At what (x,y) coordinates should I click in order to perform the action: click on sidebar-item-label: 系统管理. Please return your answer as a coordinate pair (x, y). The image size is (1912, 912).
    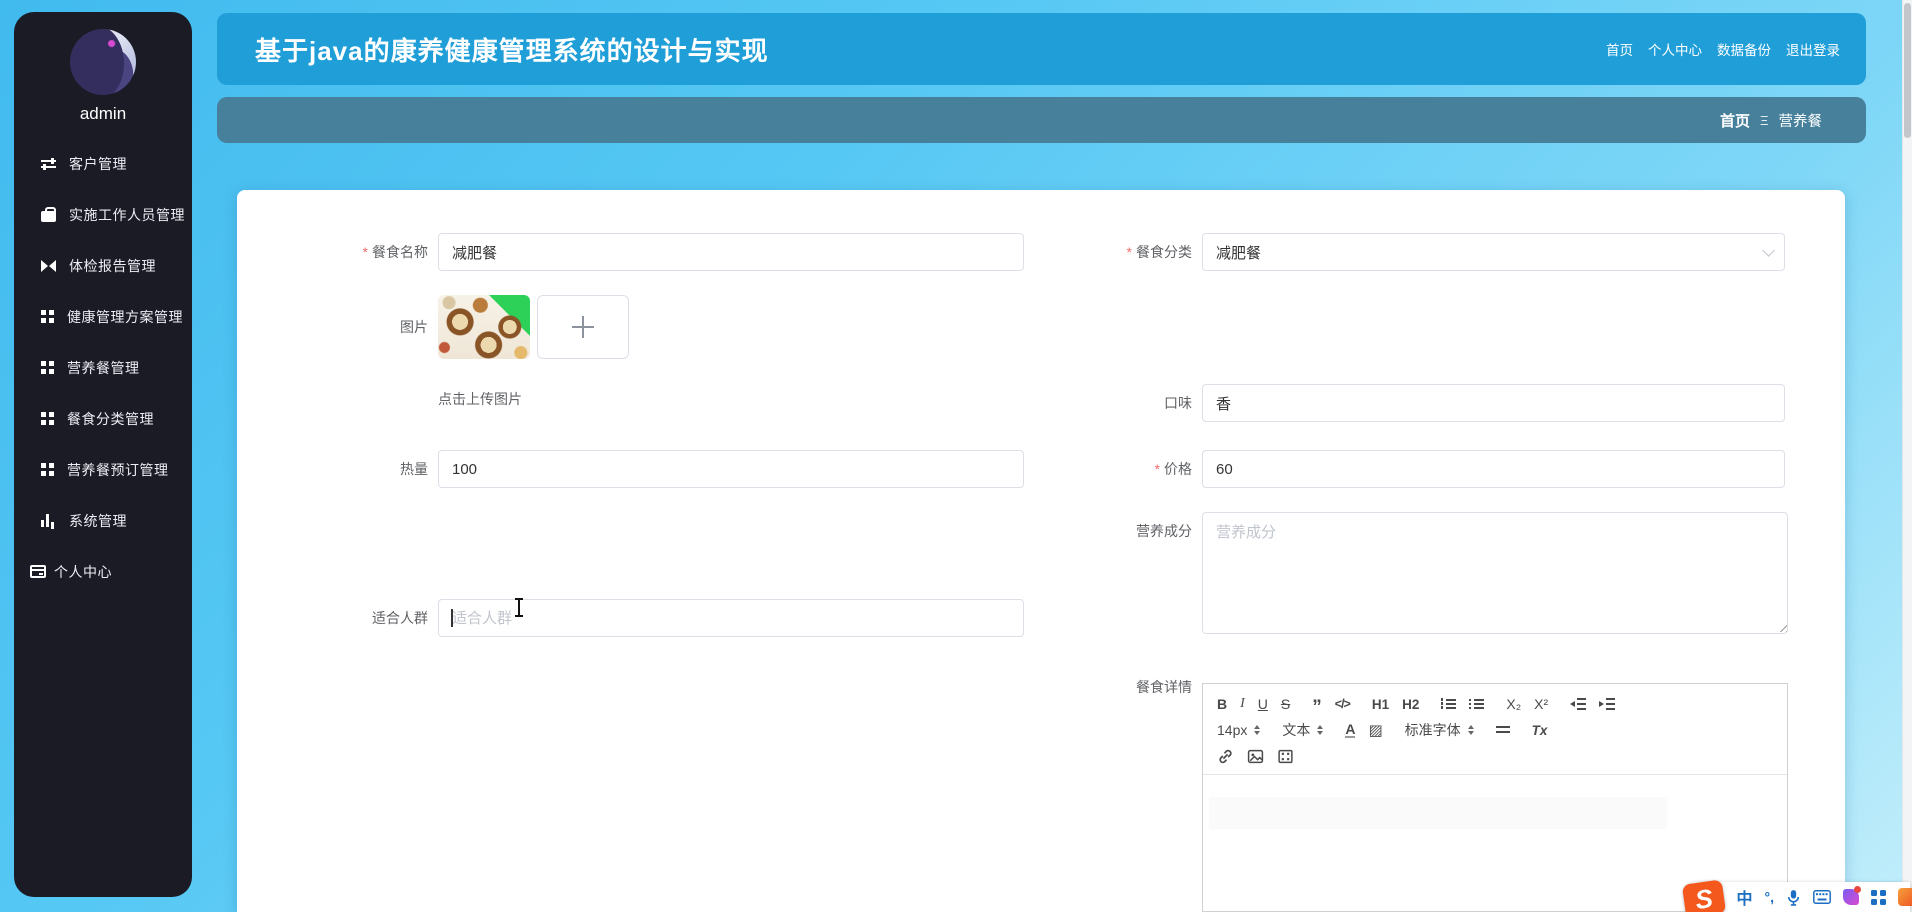
    Looking at the image, I should click on (98, 520).